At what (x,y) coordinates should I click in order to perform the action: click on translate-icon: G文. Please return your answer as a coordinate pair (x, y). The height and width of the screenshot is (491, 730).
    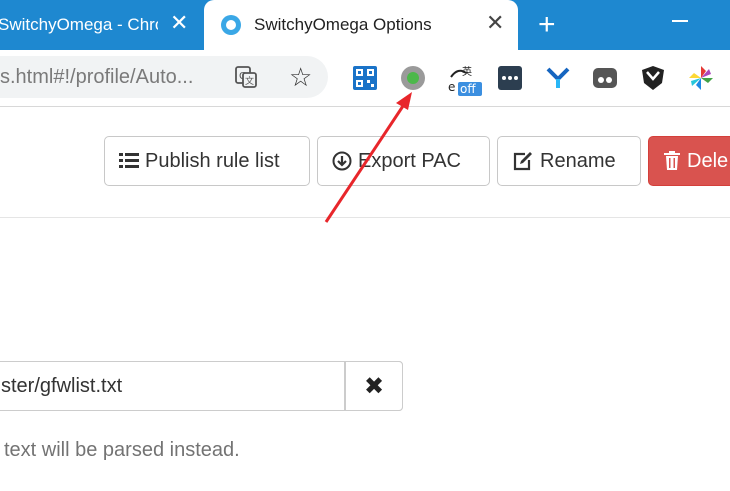
    Looking at the image, I should click on (246, 79).